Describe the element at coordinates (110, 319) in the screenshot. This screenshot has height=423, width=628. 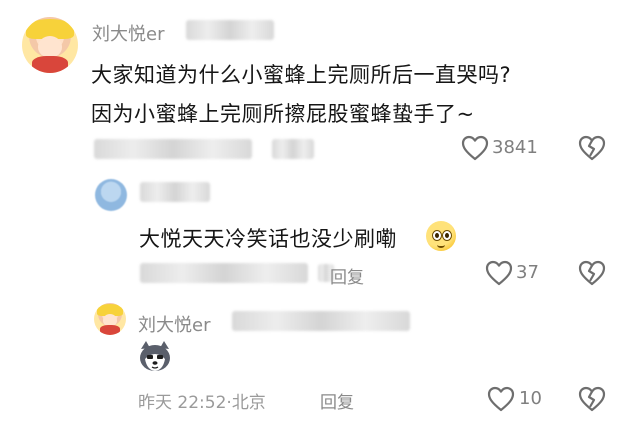
I see `reply2-avatar` at that location.